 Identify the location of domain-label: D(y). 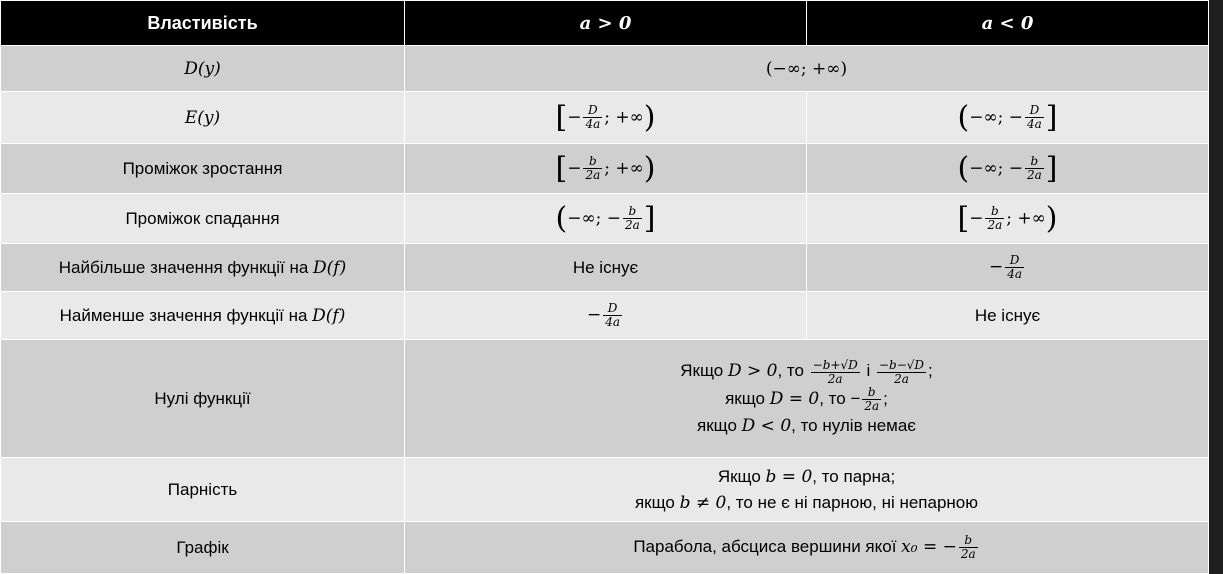
(202, 68).